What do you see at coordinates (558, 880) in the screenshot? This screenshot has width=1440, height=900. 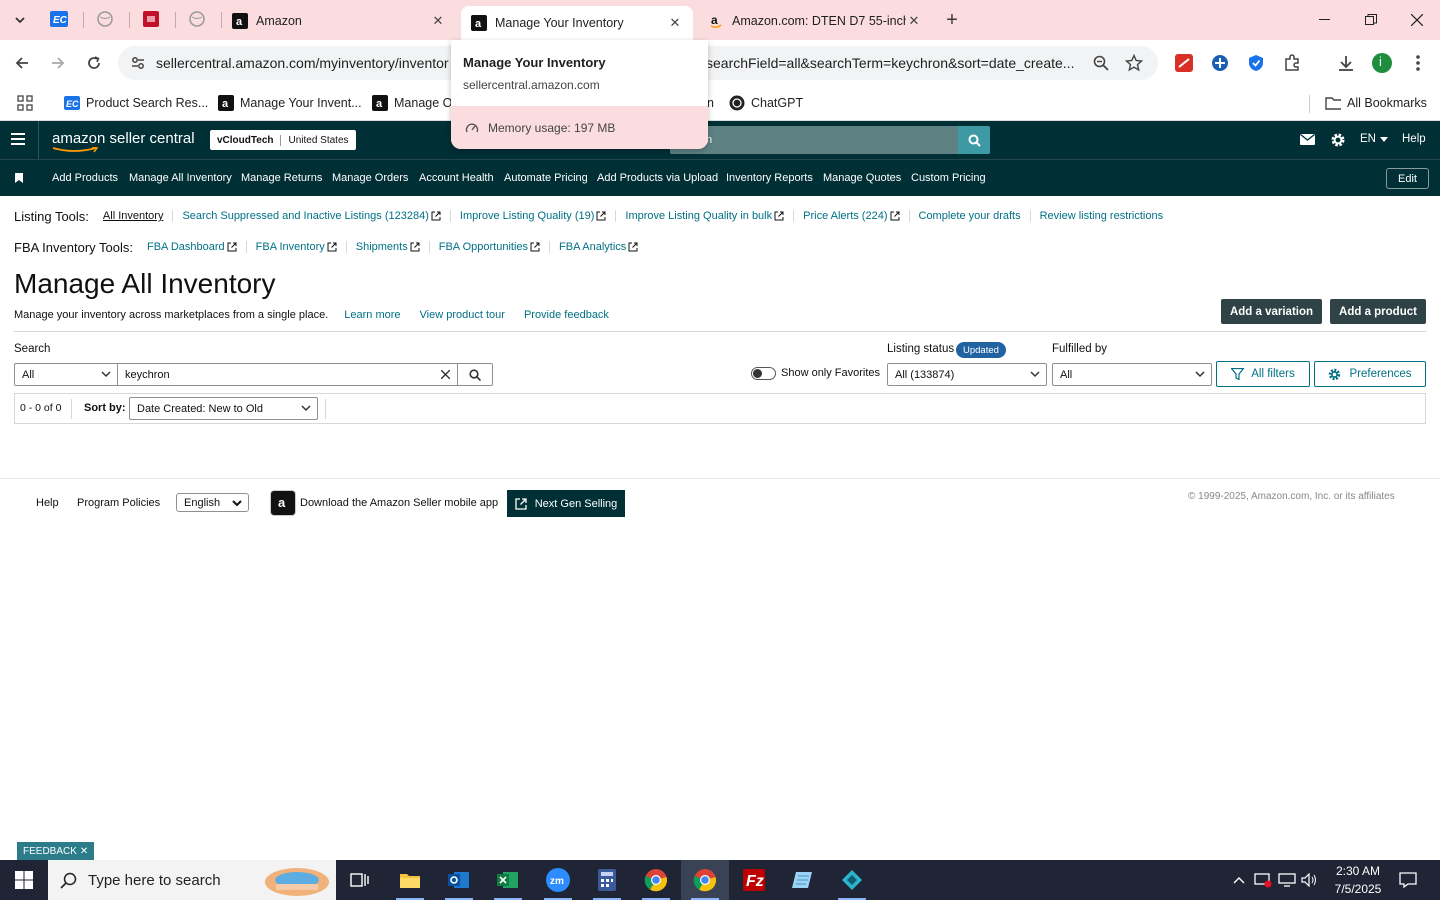 I see `zoom-app-icon: zm` at bounding box center [558, 880].